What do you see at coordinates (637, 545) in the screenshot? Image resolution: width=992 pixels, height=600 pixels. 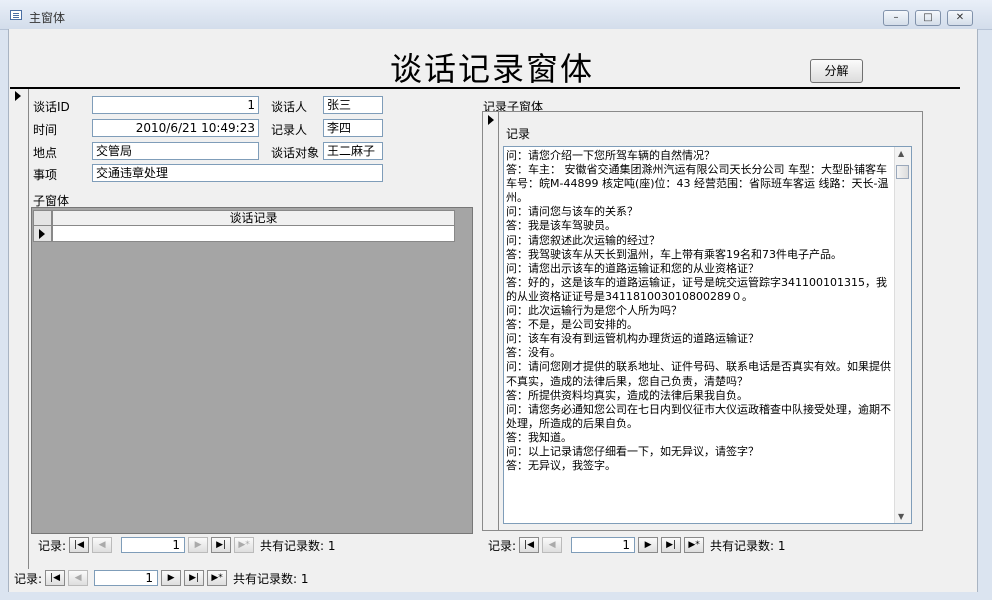 I see `record-subform-navigator: 记录: |◀ ◀ 1 ▶ ▶| ▶* 共有记录数: 1` at bounding box center [637, 545].